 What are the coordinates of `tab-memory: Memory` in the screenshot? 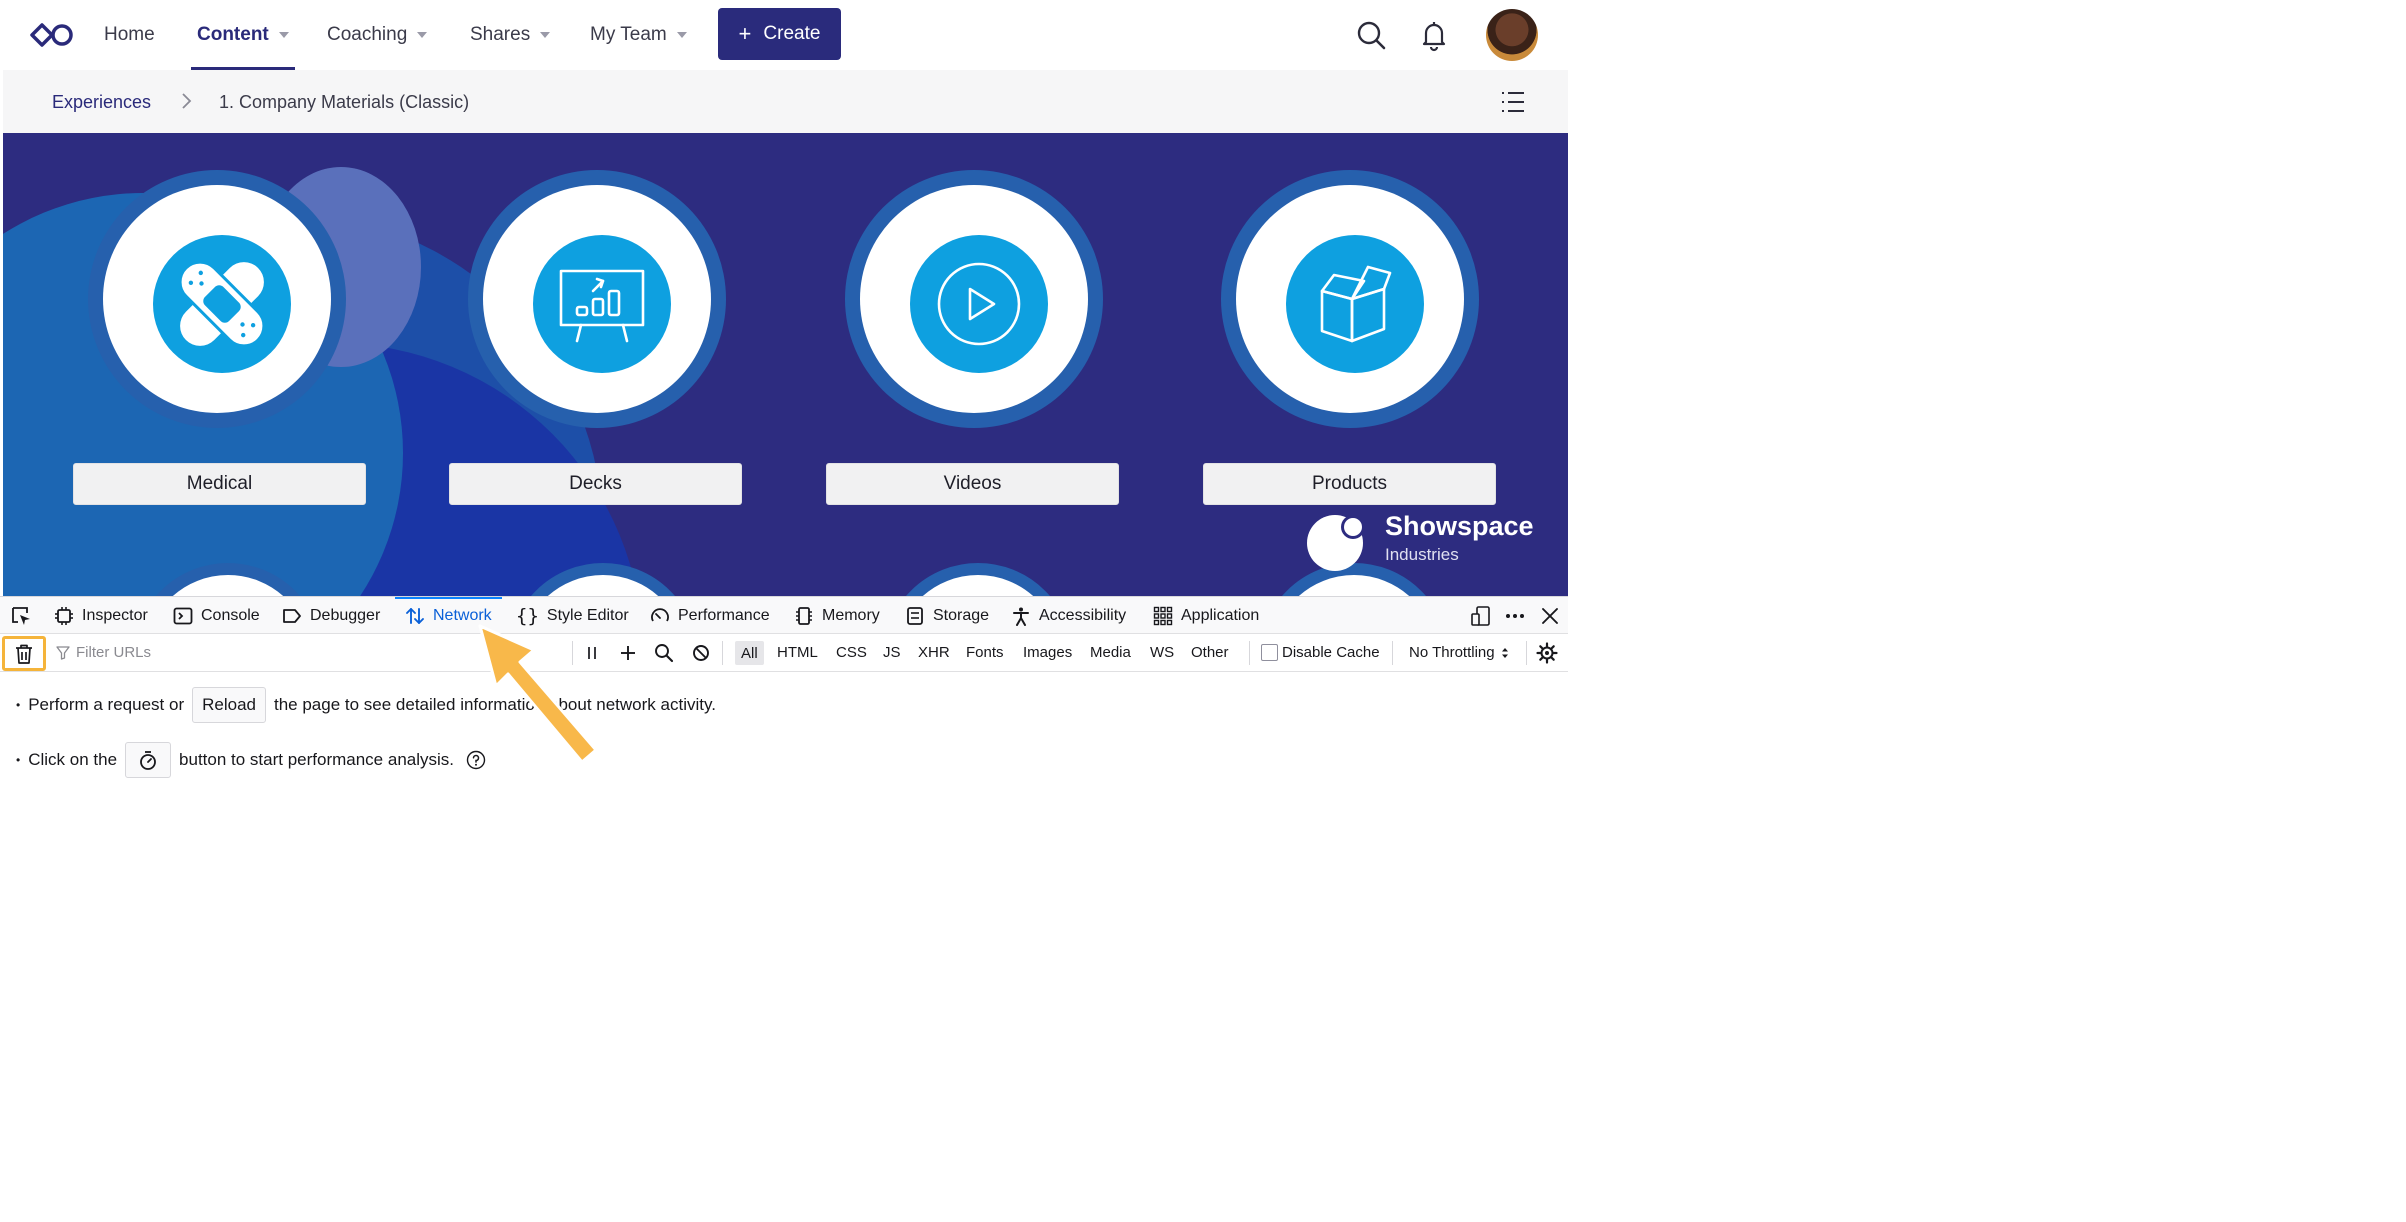 It's located at (837, 615).